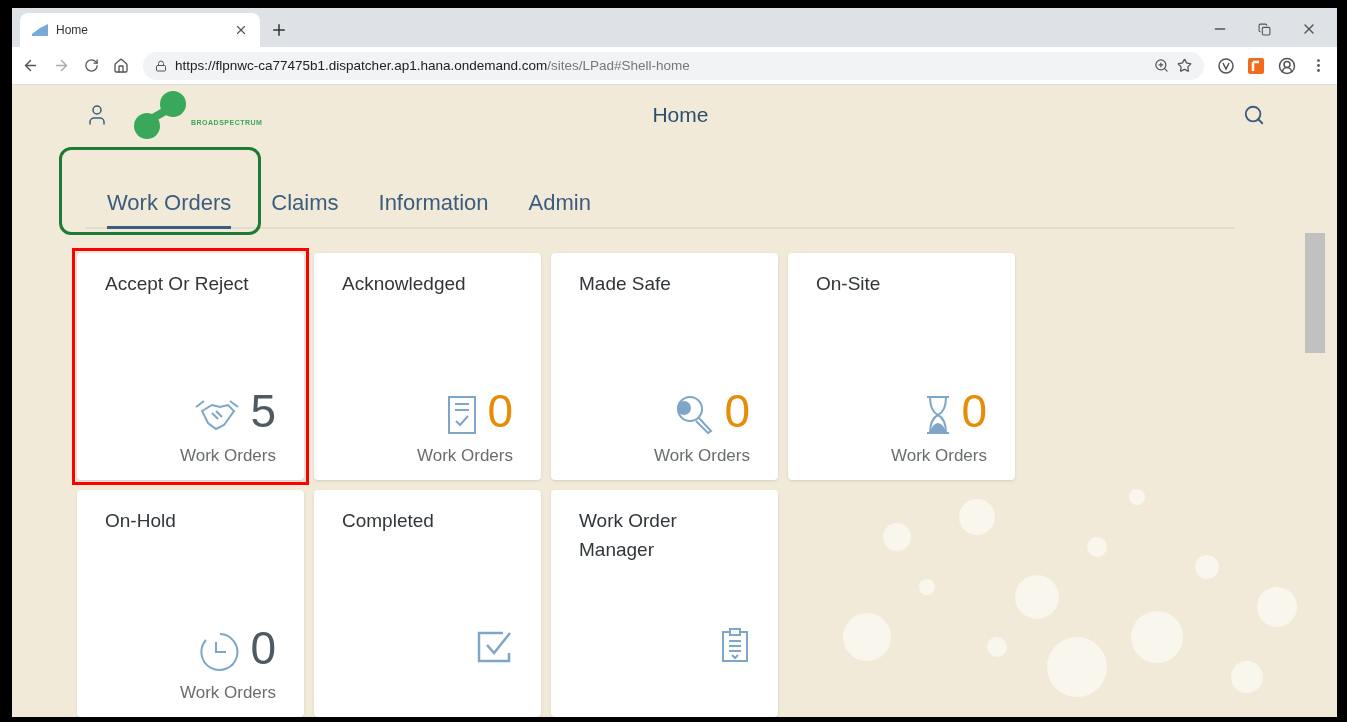 Image resolution: width=1347 pixels, height=722 pixels. I want to click on tile-title: Accept Or Reject, so click(177, 284).